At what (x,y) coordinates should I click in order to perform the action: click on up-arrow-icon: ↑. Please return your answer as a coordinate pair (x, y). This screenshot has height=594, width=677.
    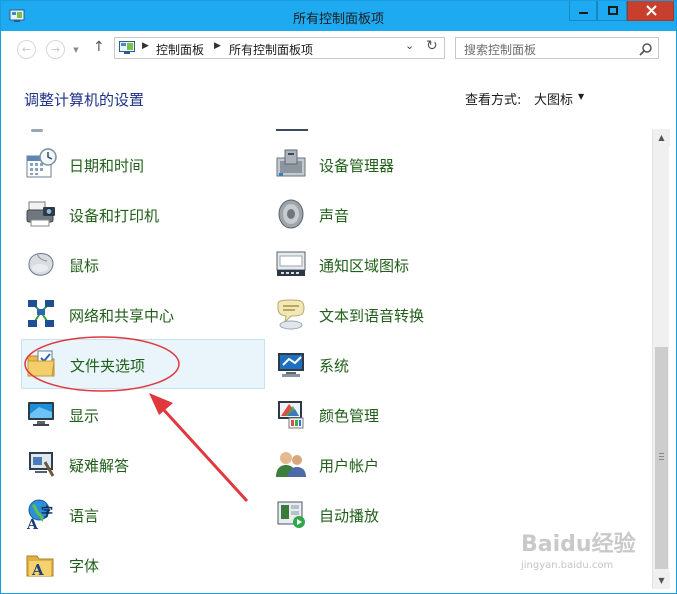
    Looking at the image, I should click on (99, 47).